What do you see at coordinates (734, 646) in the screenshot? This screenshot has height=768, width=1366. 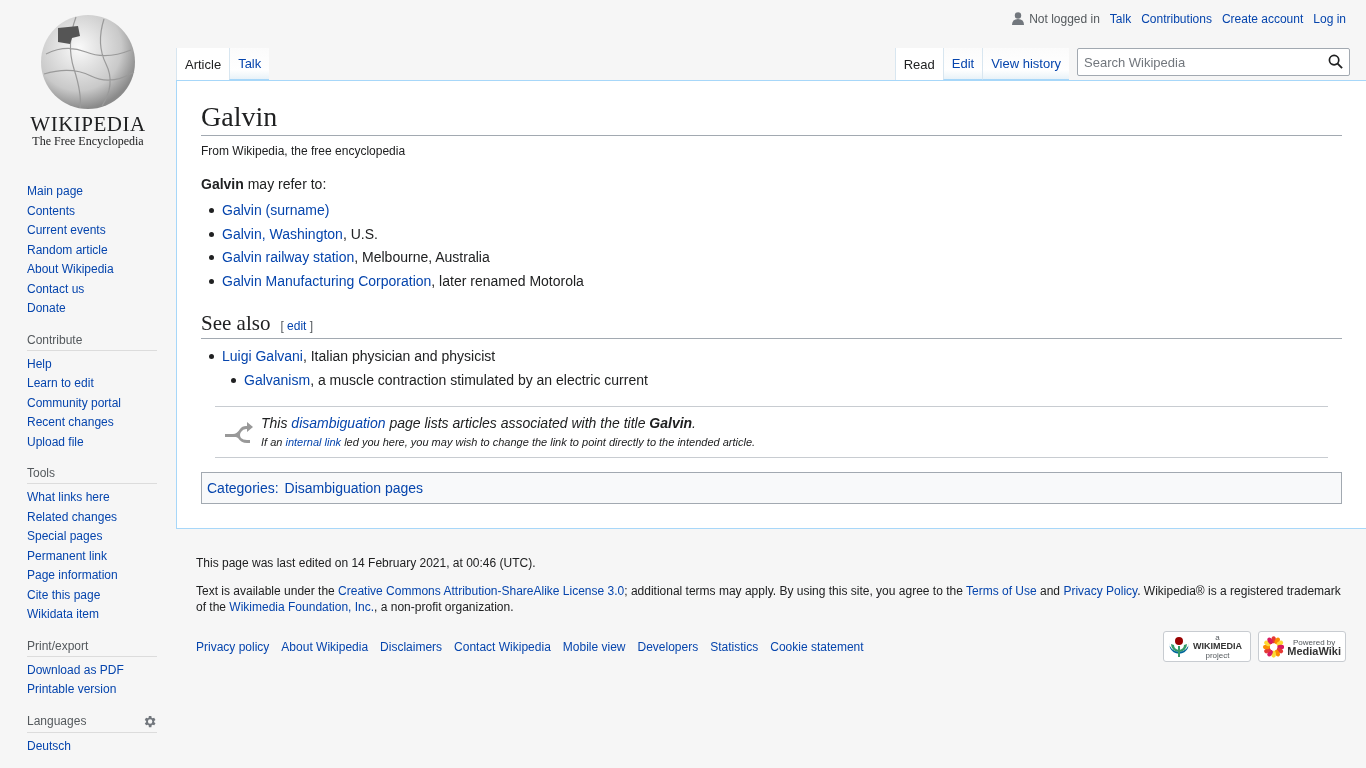 I see `footer-link: Statistics` at bounding box center [734, 646].